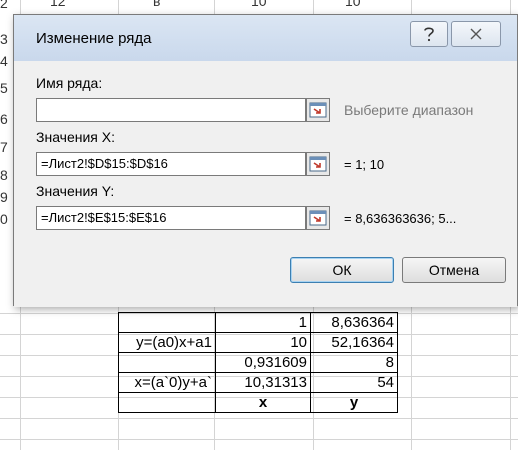  What do you see at coordinates (171, 218) in the screenshot?
I see `y-values-input: =Лист2!$E$15:$E$16` at bounding box center [171, 218].